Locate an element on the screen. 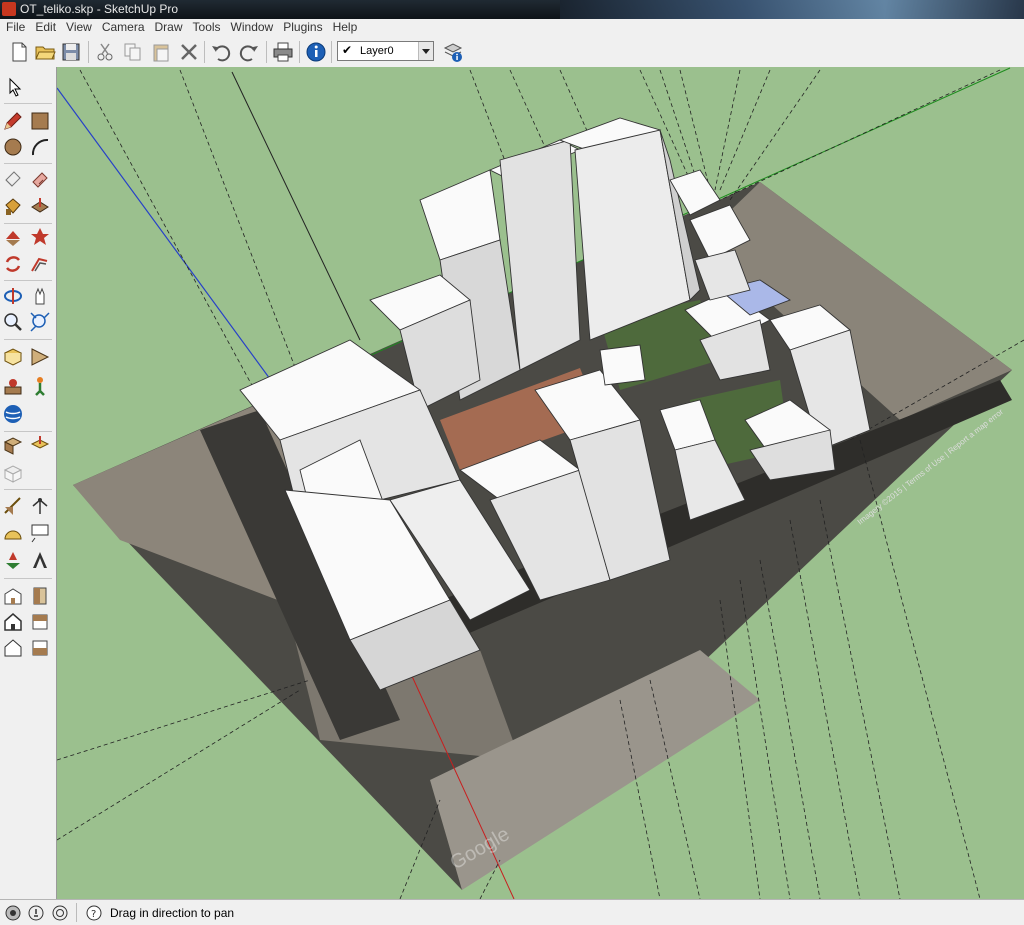 The image size is (1024, 925). push-pull-icon is located at coordinates (40, 206).